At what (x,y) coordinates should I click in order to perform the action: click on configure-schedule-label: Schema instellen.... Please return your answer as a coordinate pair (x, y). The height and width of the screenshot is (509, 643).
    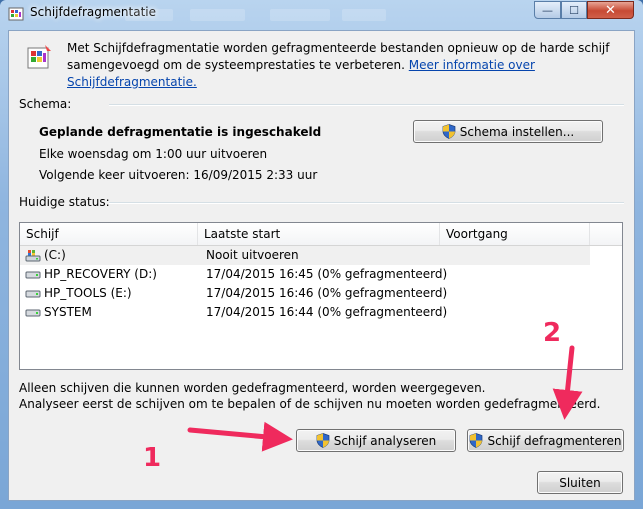
    Looking at the image, I should click on (517, 131).